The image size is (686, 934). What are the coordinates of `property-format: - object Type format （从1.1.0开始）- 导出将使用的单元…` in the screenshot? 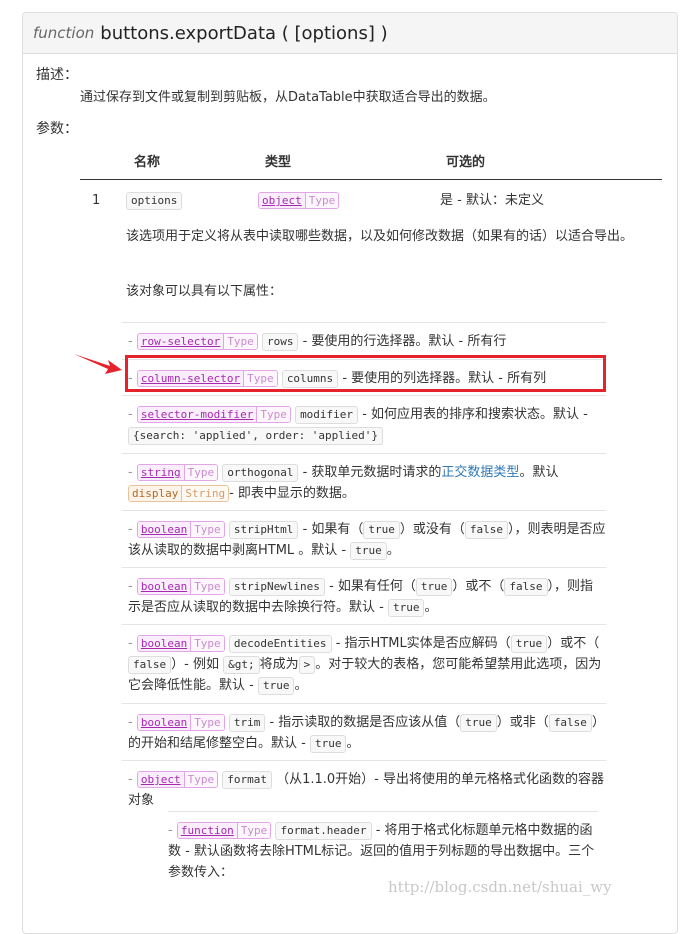 It's located at (364, 785).